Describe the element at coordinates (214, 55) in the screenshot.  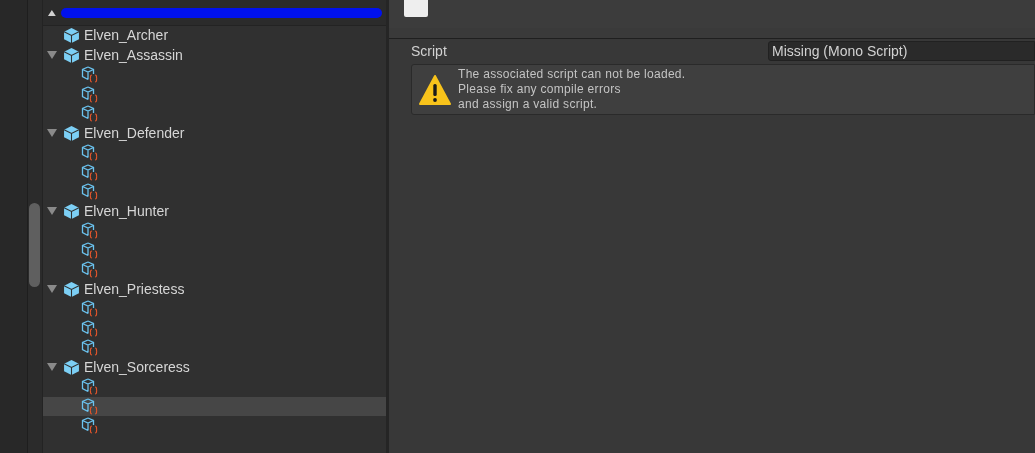
I see `tree-row: Elven_Assassin` at that location.